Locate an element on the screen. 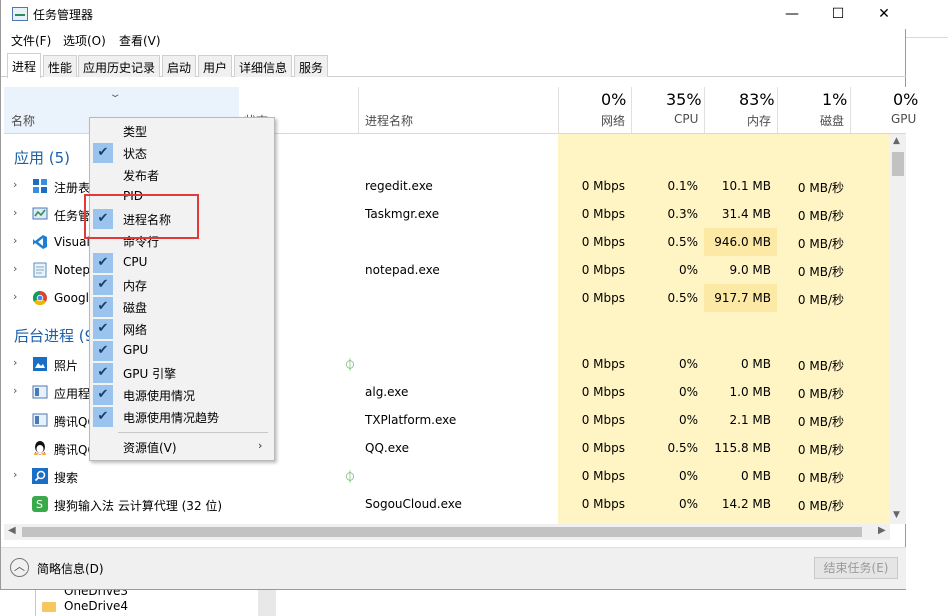 The height and width of the screenshot is (616, 948). process-exe: TXPlatform.exe is located at coordinates (411, 420).